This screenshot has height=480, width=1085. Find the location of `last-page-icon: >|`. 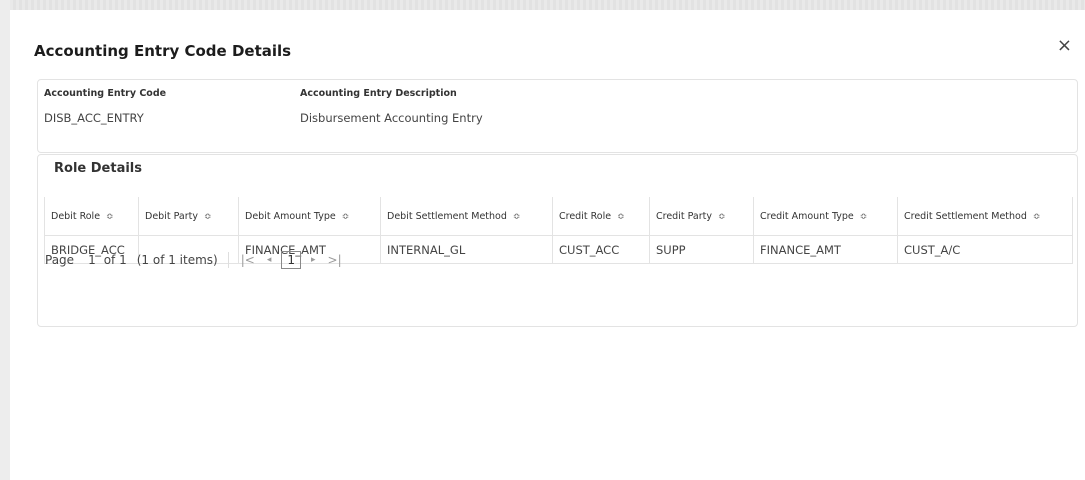

last-page-icon: >| is located at coordinates (335, 260).